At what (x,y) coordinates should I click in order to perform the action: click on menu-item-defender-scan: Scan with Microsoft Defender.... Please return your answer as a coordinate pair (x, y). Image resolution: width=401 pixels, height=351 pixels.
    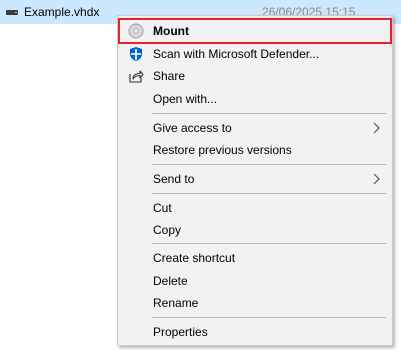
    Looking at the image, I should click on (255, 54).